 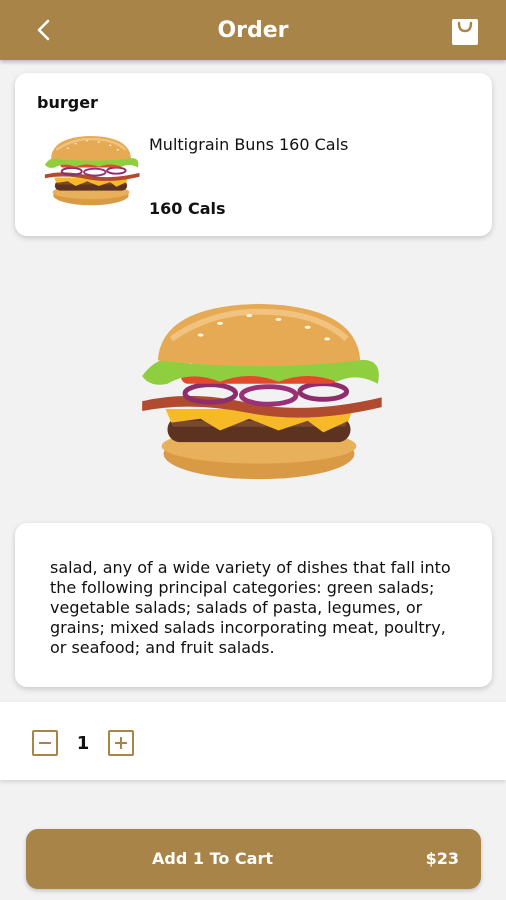 I want to click on item-thumbnail, so click(x=92, y=170).